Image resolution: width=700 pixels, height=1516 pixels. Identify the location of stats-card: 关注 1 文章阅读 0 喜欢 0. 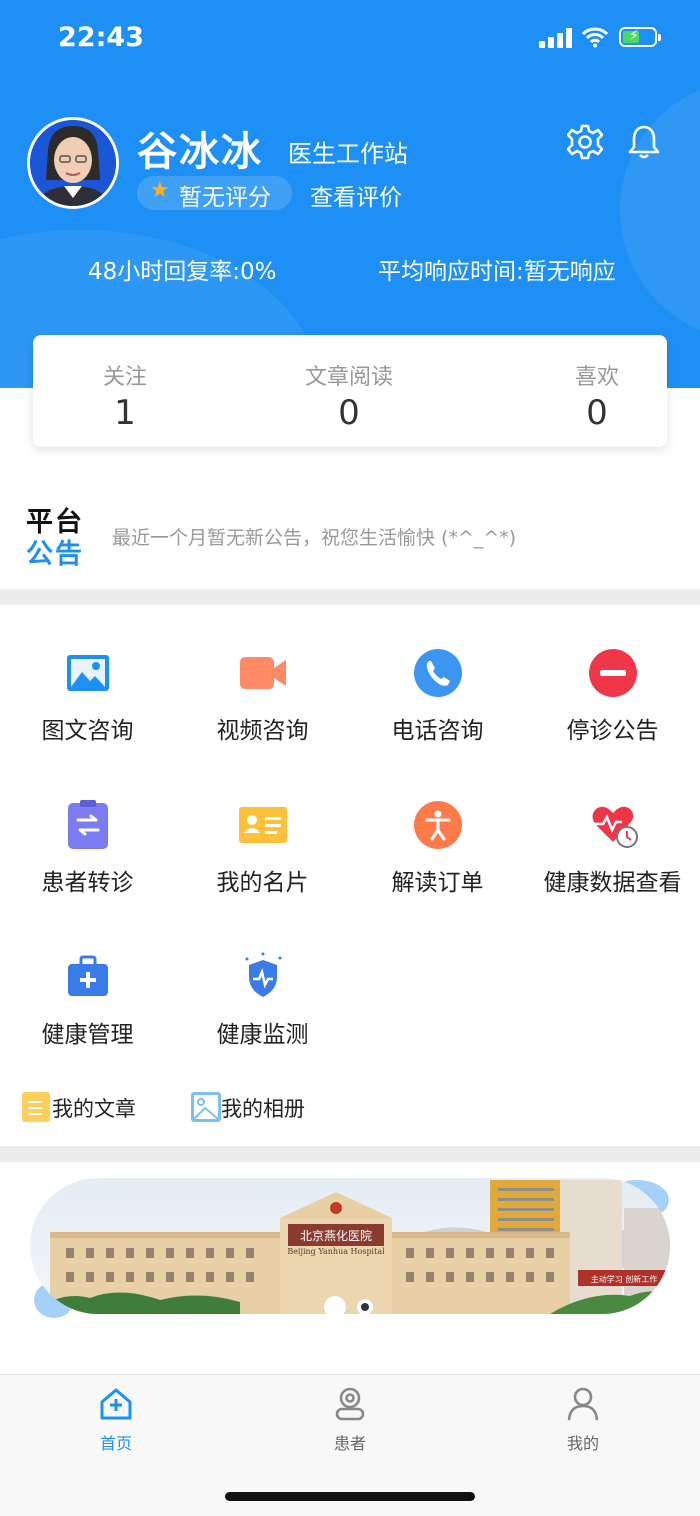
(350, 391).